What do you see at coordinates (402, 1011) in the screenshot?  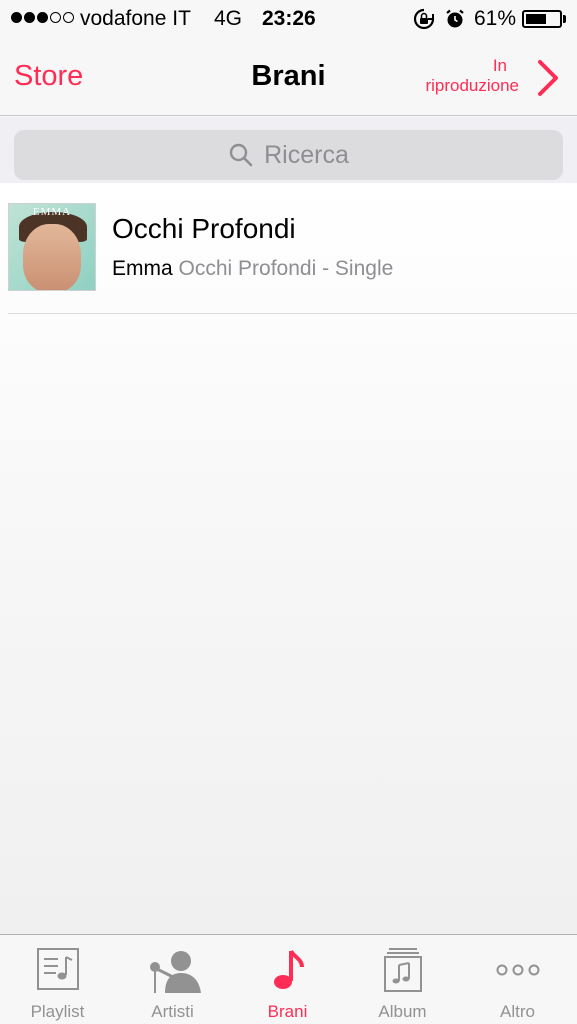 I see `tab-label: Album` at bounding box center [402, 1011].